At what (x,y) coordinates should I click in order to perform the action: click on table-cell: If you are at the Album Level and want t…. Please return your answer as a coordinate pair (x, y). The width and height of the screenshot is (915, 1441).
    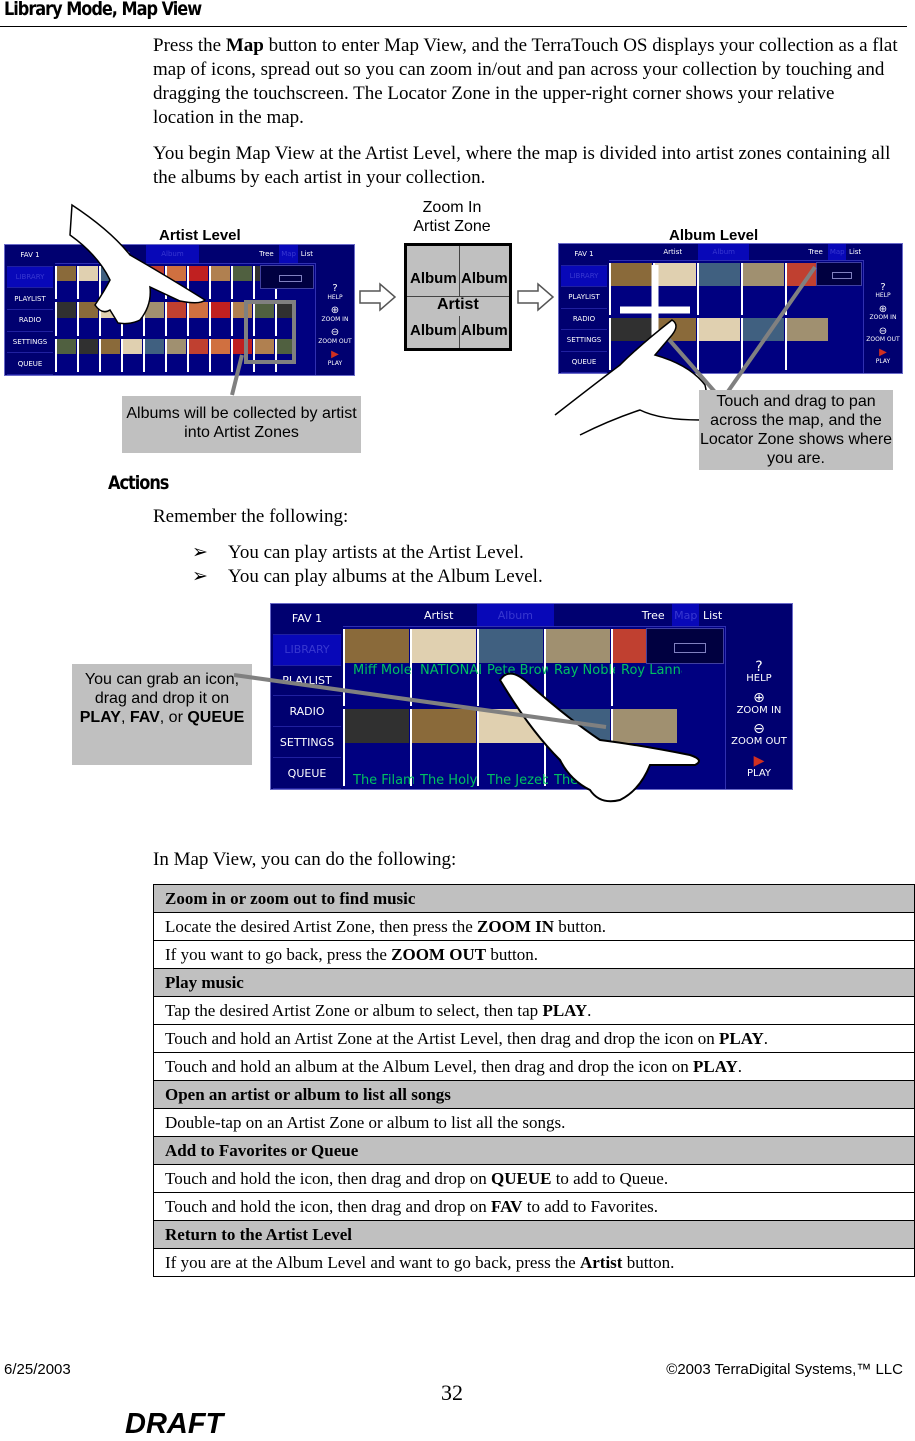
    Looking at the image, I should click on (534, 1262).